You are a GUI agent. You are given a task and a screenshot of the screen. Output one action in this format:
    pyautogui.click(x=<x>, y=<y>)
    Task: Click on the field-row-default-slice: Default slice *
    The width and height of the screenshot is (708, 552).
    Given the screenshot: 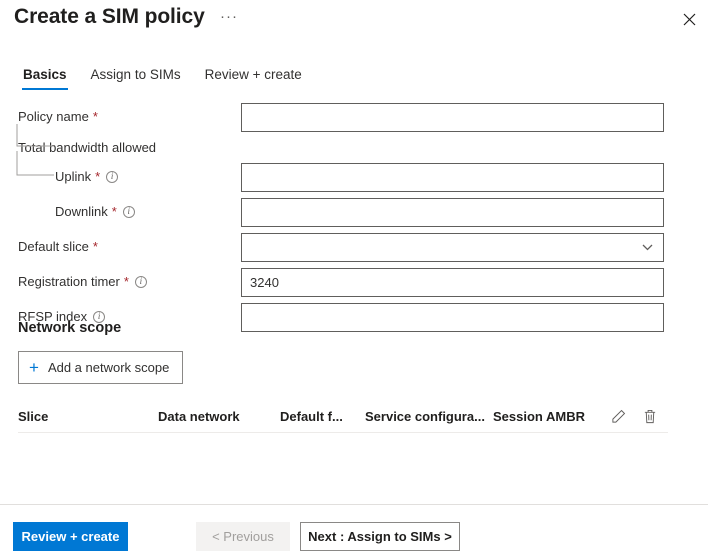 What is the action you would take?
    pyautogui.click(x=354, y=248)
    